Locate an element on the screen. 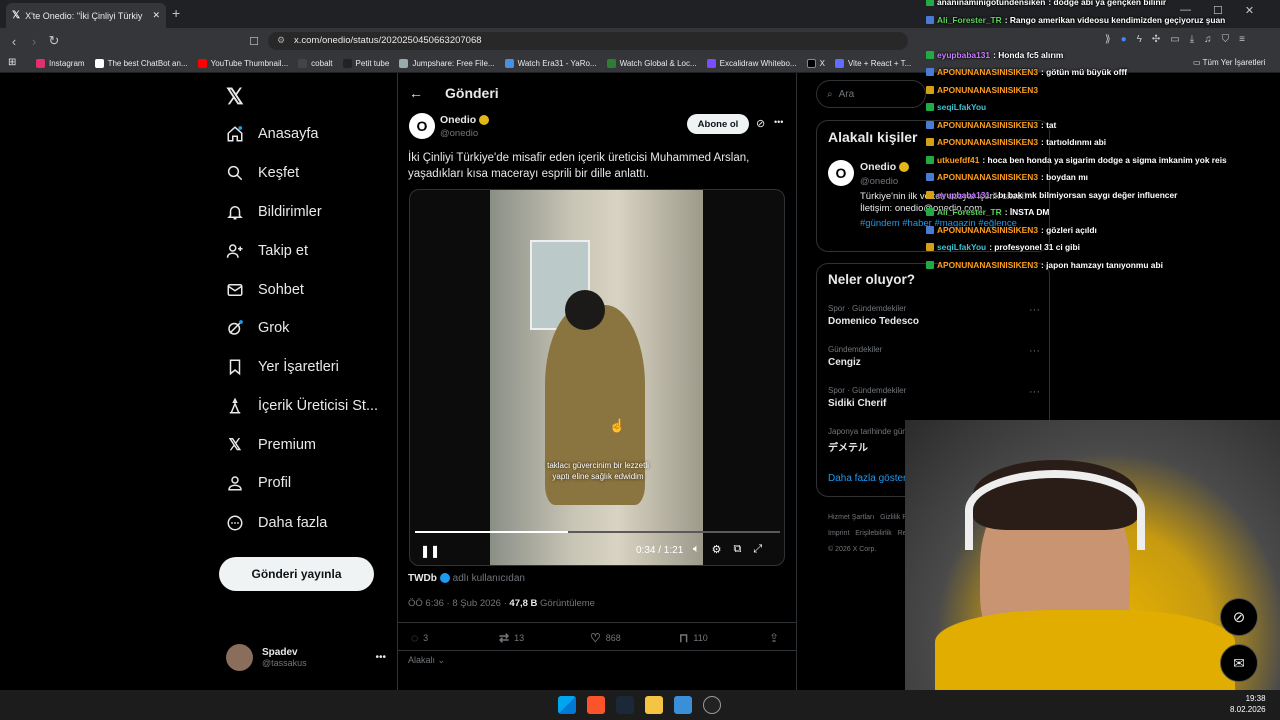 The image size is (1280, 720). messages-floating-button: ✉ is located at coordinates (1239, 663).